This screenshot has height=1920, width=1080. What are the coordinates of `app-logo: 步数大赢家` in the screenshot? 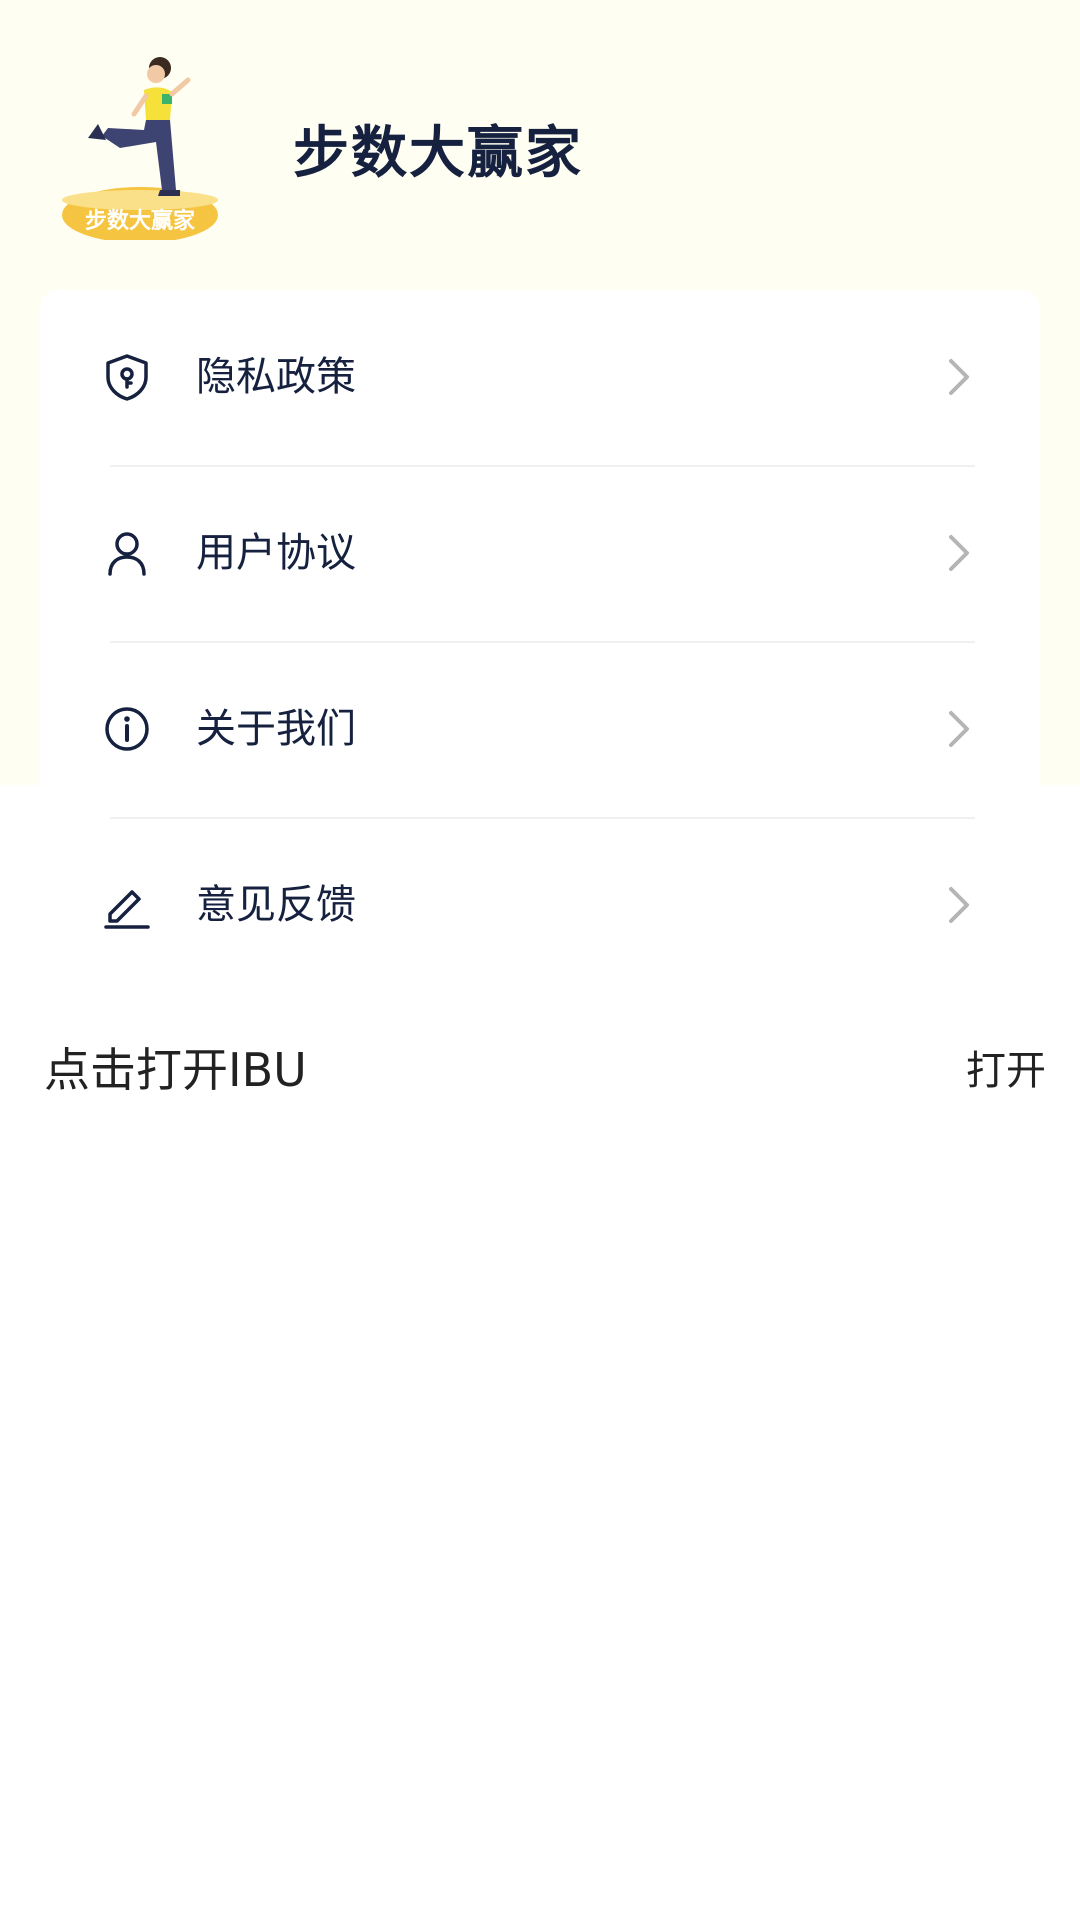 It's located at (140, 146).